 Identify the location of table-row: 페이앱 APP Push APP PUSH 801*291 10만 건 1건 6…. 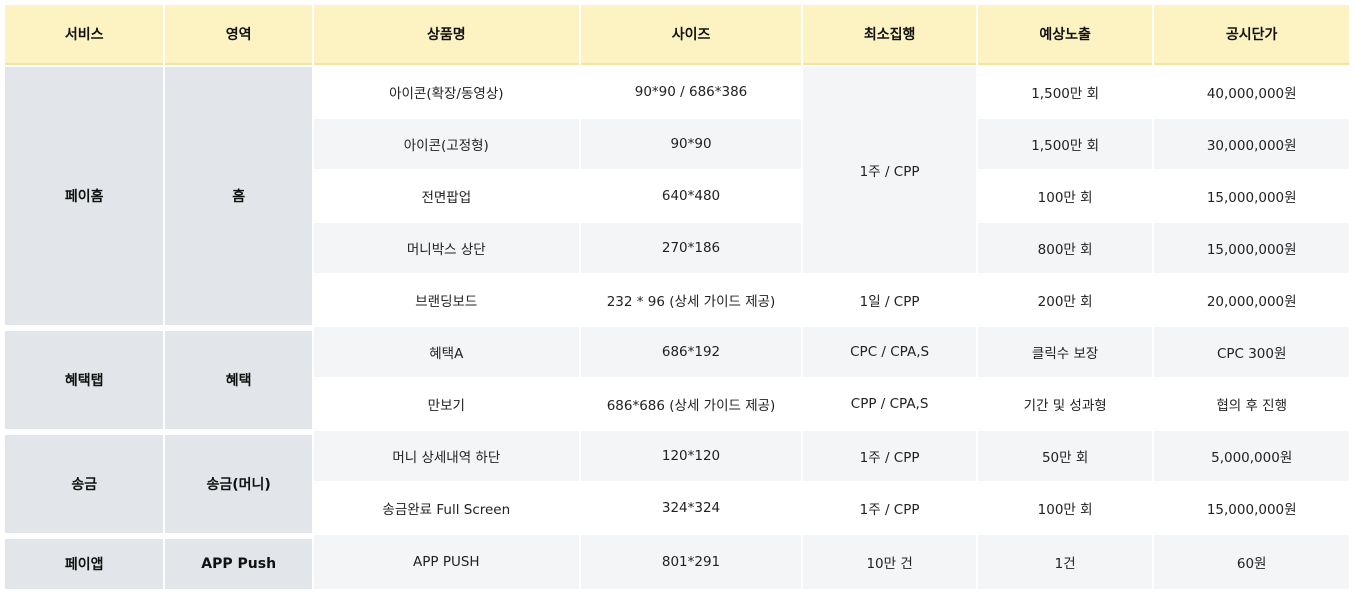
(677, 562).